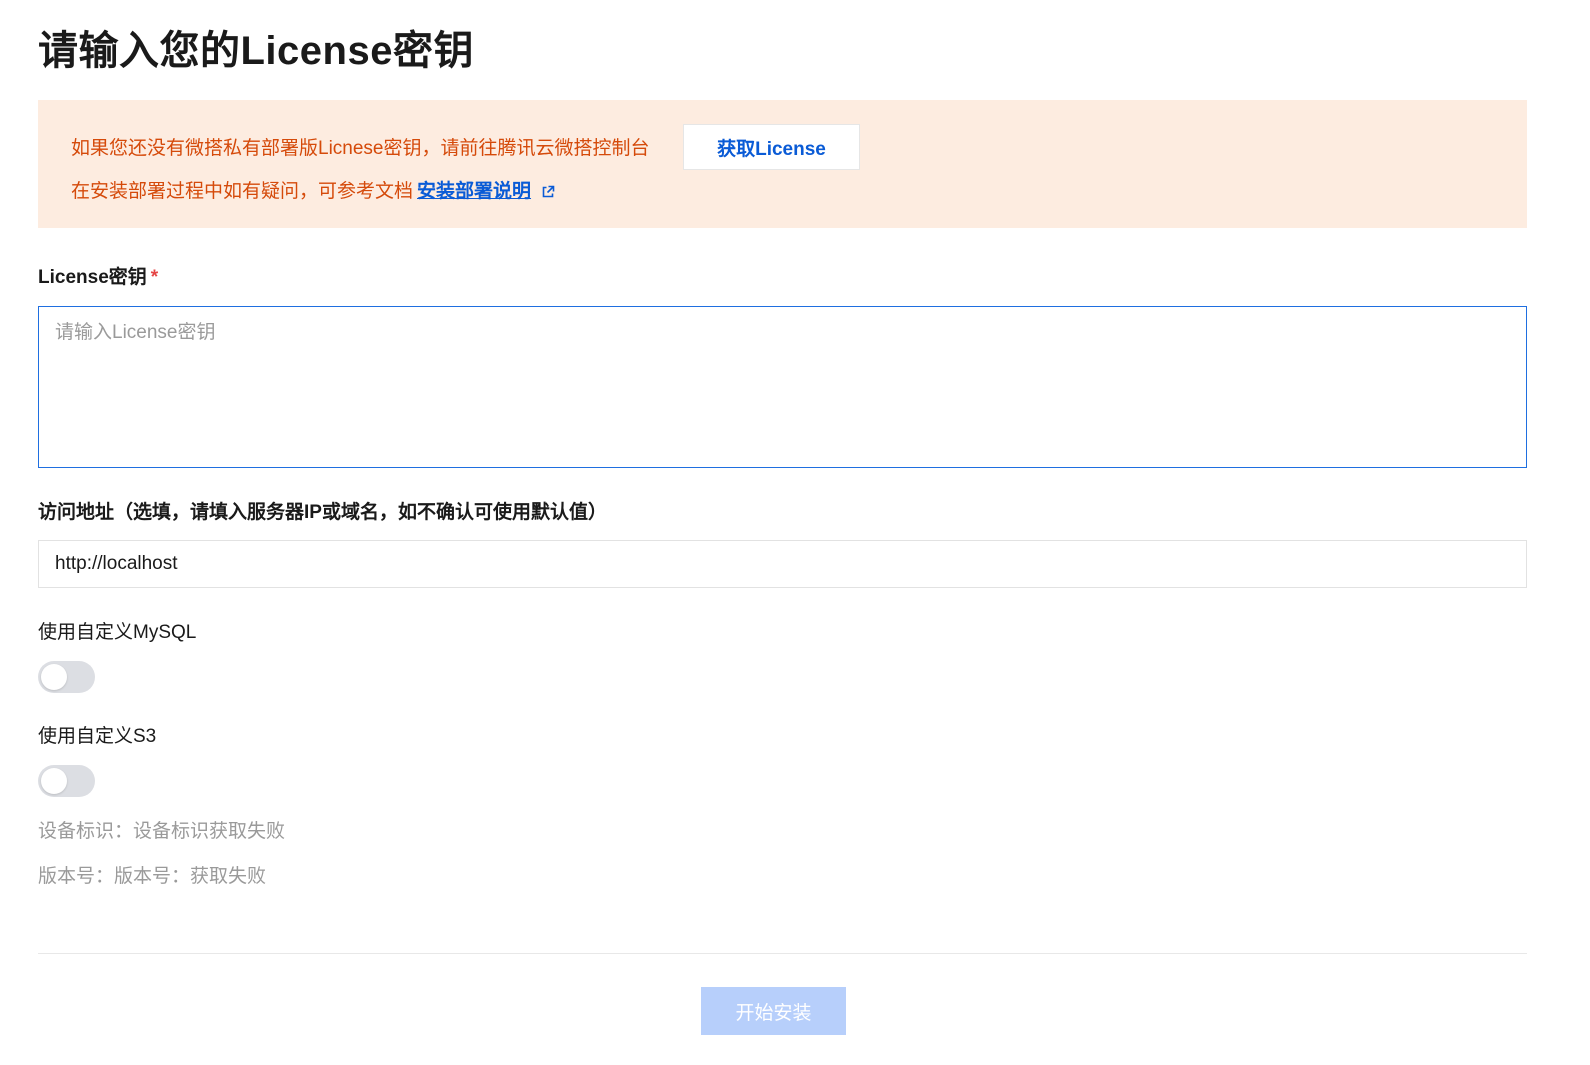 Image resolution: width=1590 pixels, height=1065 pixels. What do you see at coordinates (360, 148) in the screenshot?
I see `notice-text-no-license: 如果您还没有微搭私有部署版Licnese密钥，请前往腾讯云微搭控制台` at bounding box center [360, 148].